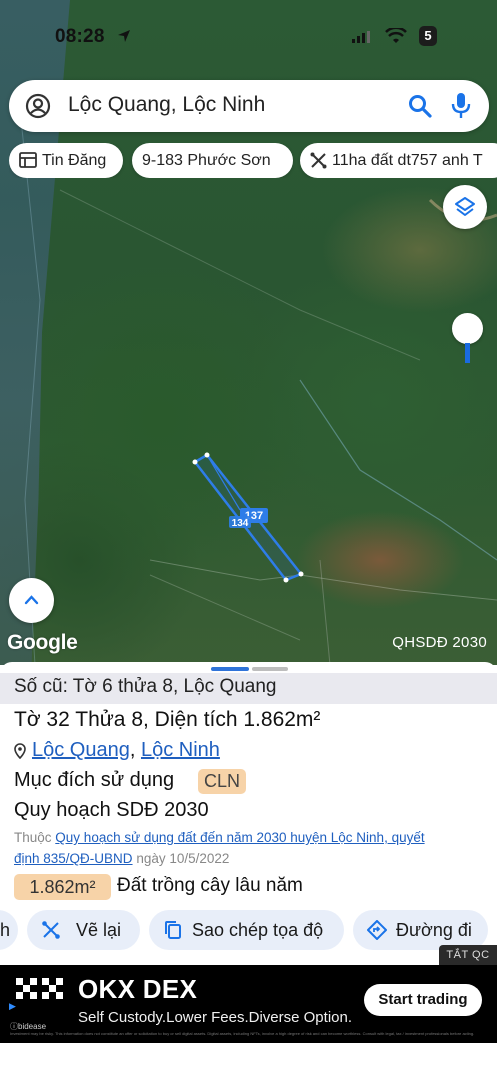 The width and height of the screenshot is (497, 1080). I want to click on directions-icon, so click(377, 930).